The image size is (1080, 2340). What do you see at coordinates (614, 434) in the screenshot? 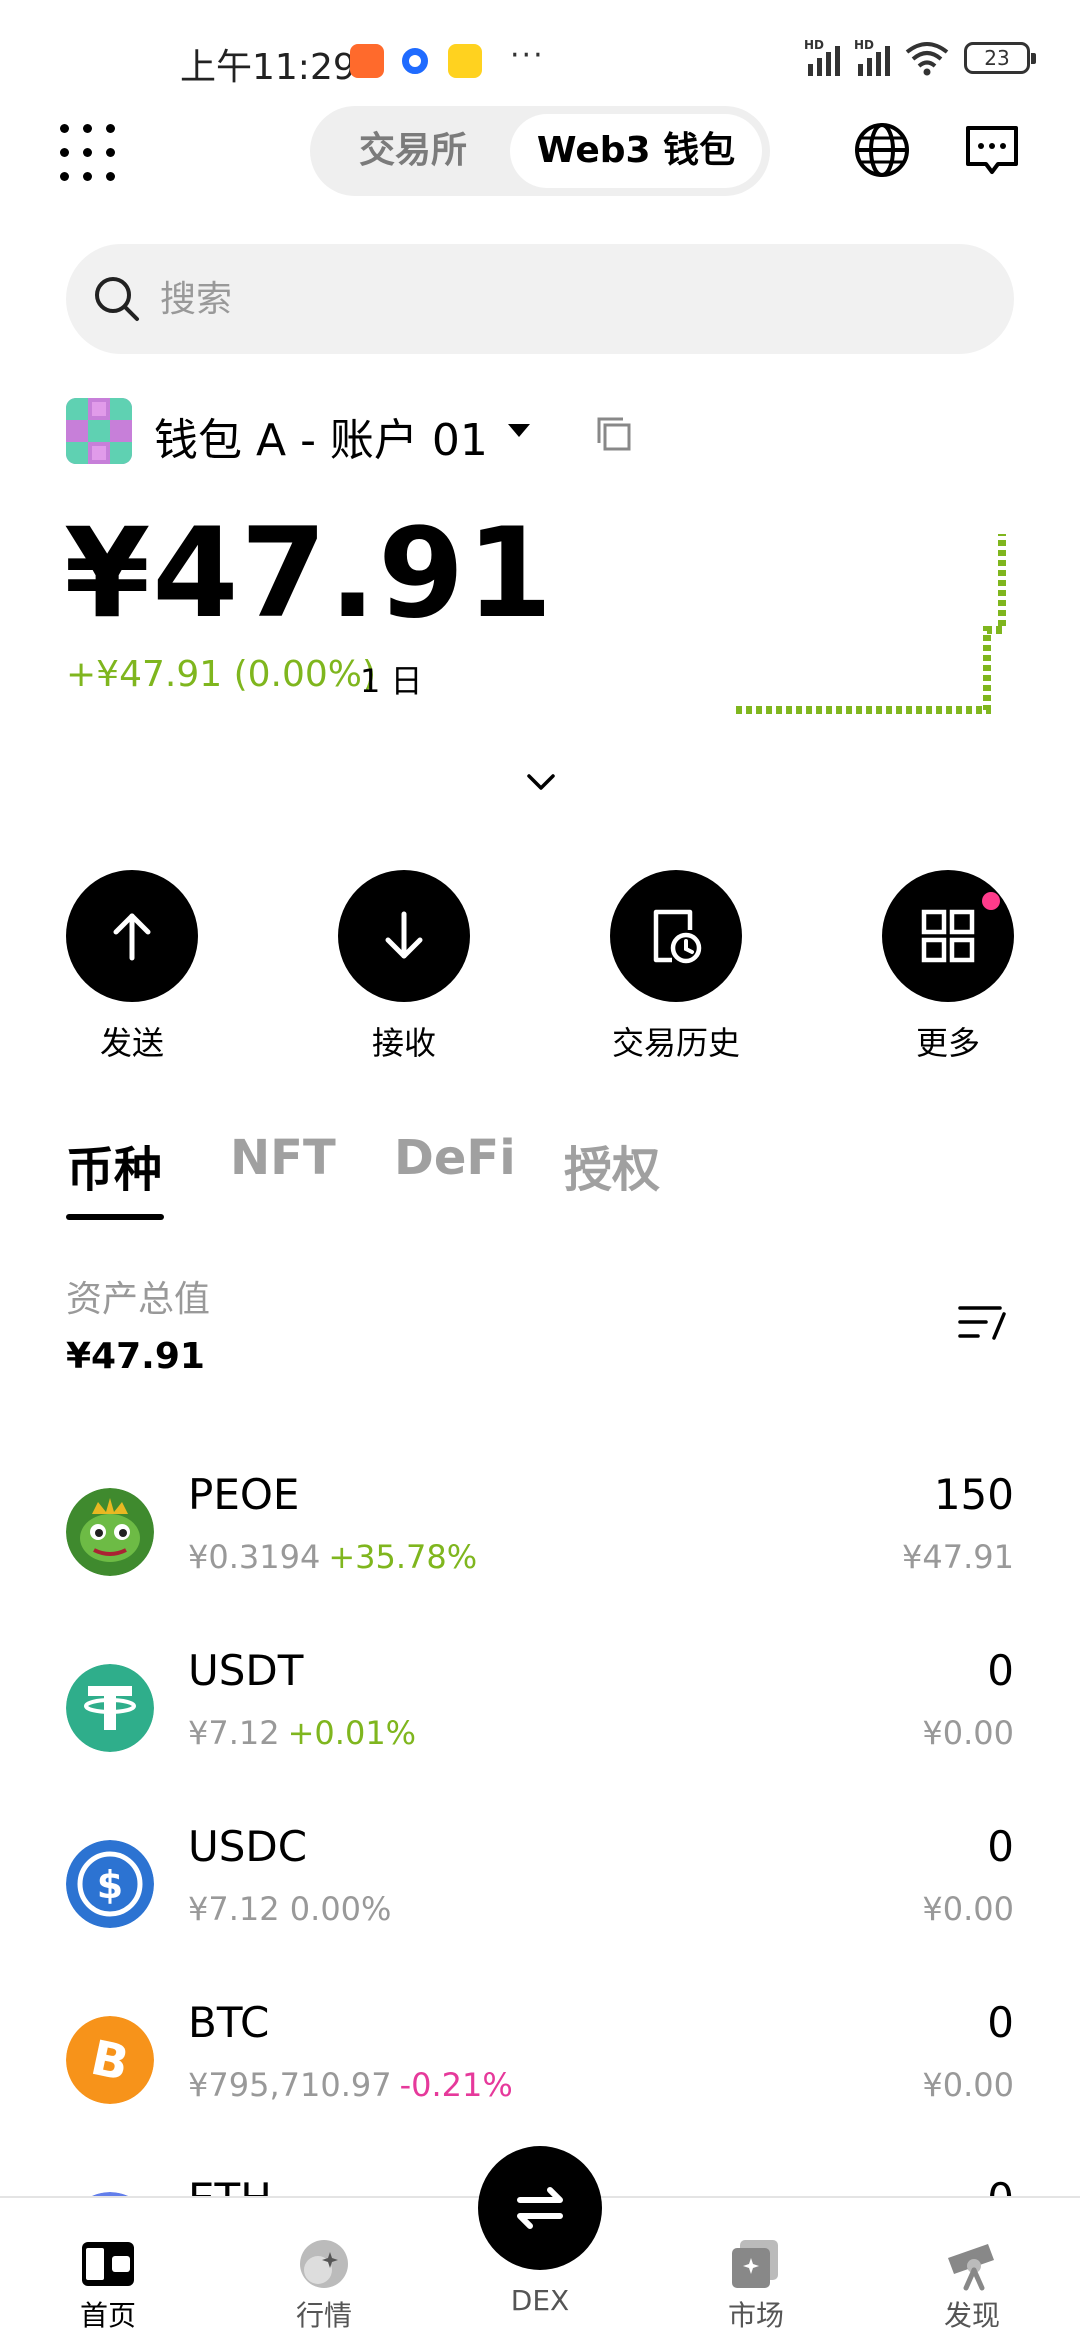
I see `copy-icon` at bounding box center [614, 434].